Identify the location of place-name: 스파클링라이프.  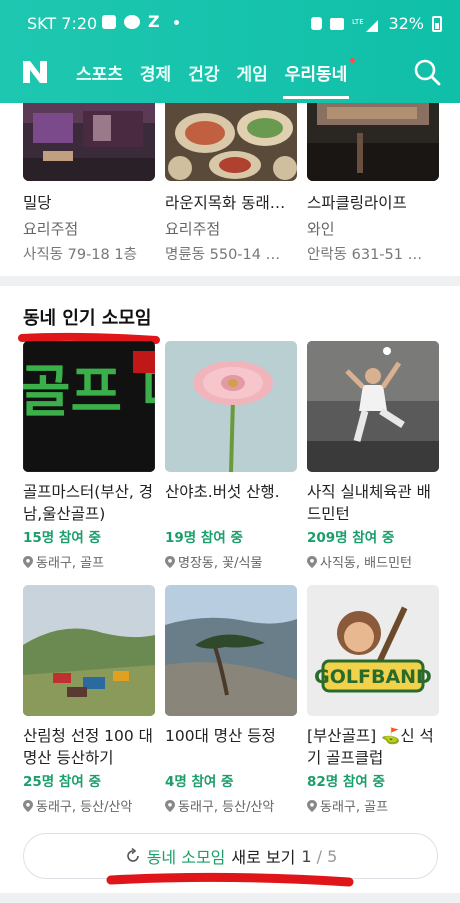
(357, 203).